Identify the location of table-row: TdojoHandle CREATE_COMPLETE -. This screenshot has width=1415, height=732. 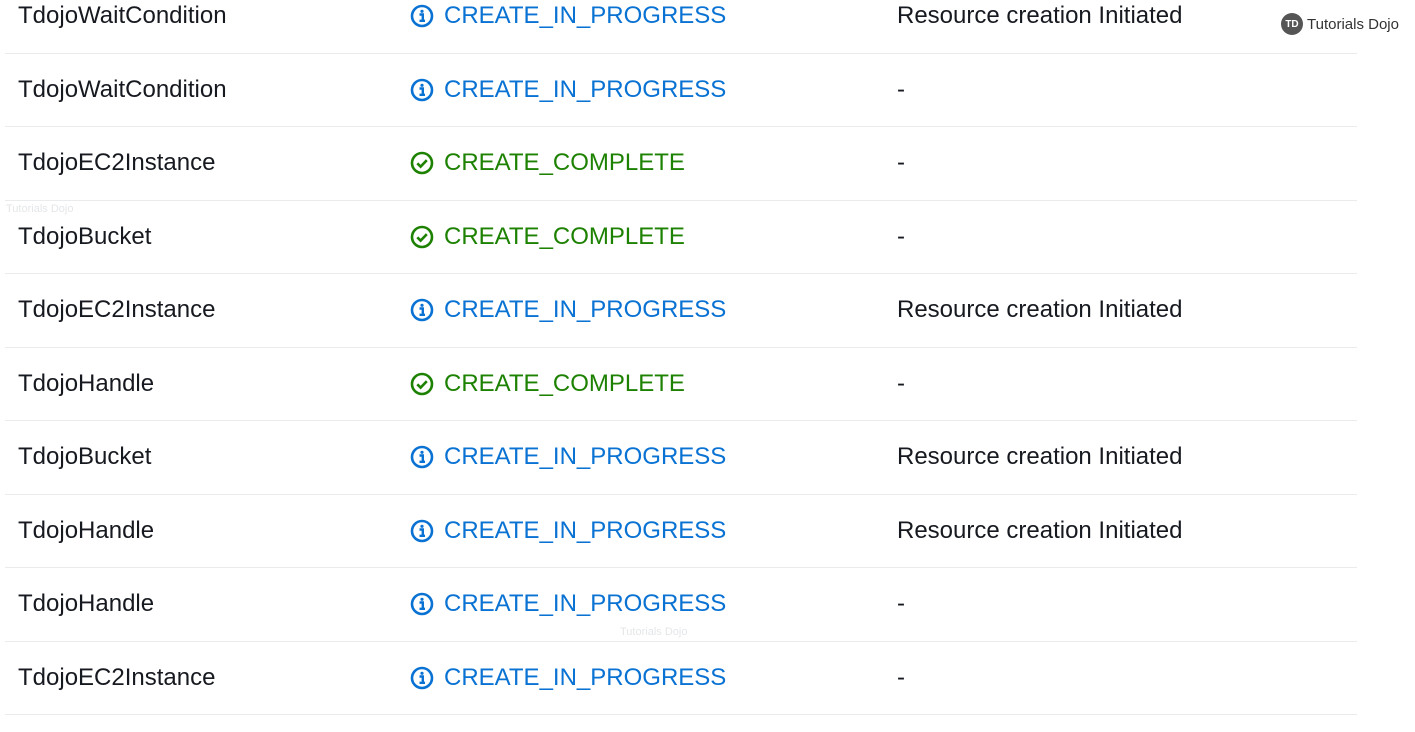
(681, 384).